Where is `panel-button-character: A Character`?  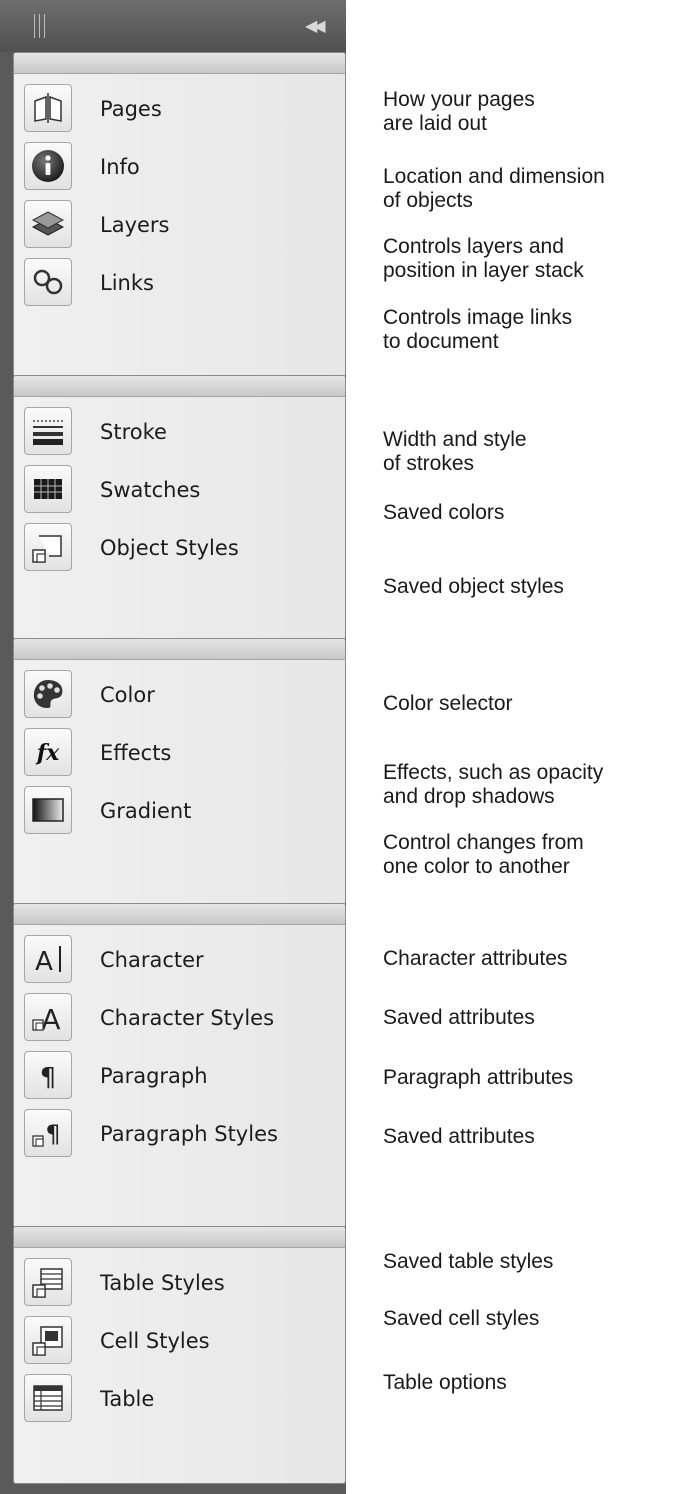 panel-button-character: A Character is located at coordinates (179, 960).